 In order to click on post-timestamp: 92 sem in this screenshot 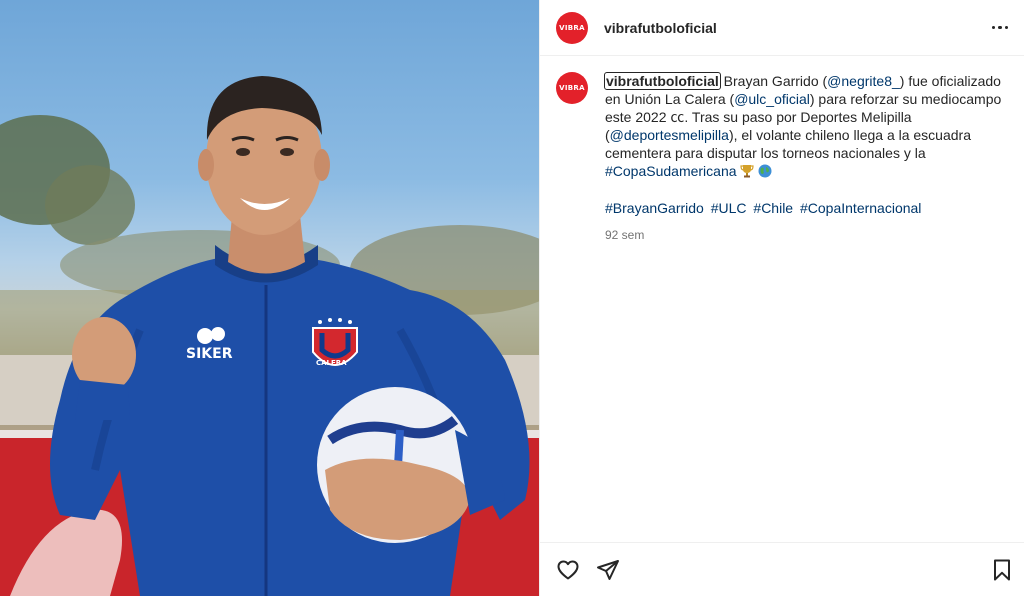, I will do `click(806, 235)`.